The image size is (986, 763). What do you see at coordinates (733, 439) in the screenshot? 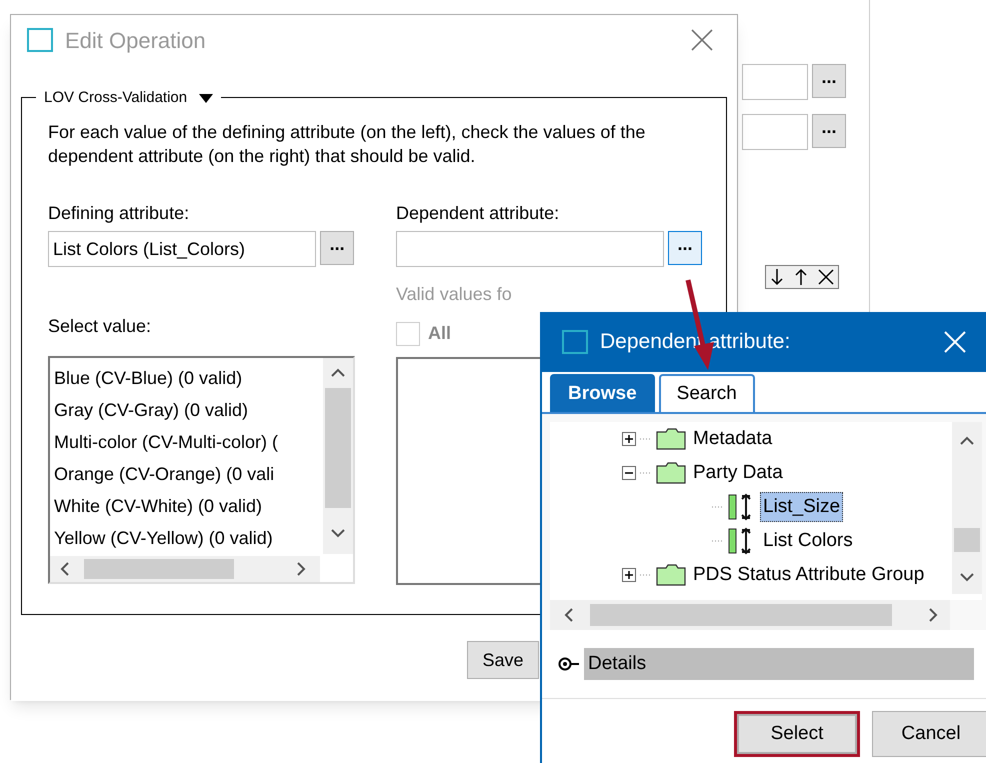
I see `tree-item: Metadata` at bounding box center [733, 439].